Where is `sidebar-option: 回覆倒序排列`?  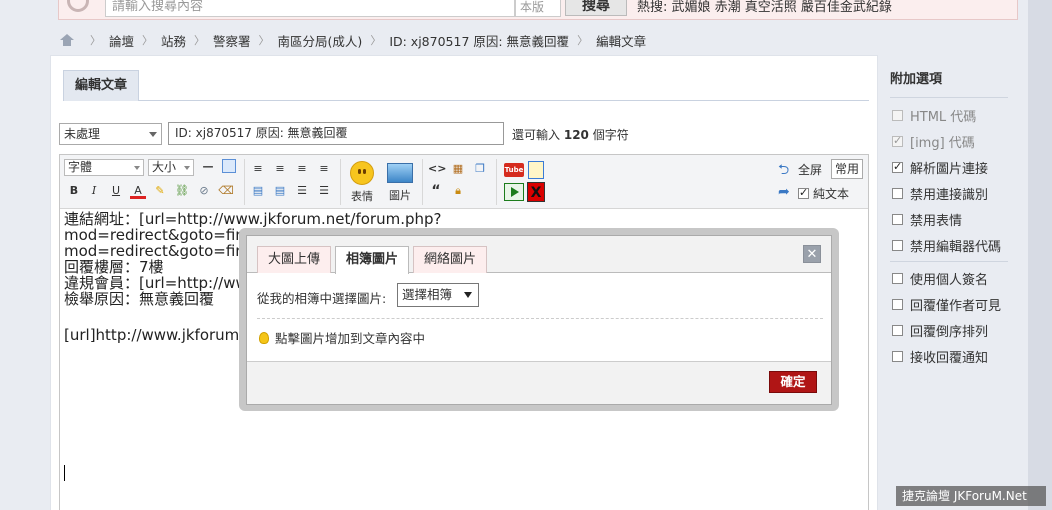
sidebar-option: 回覆倒序排列 is located at coordinates (951, 330).